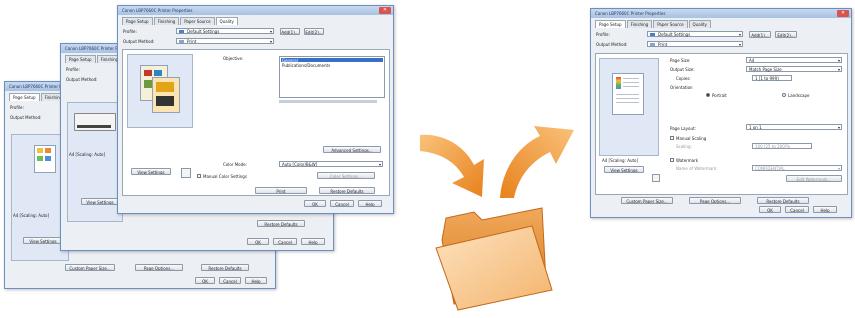 This screenshot has height=318, width=855. I want to click on objective-list: General Publications/Documents, so click(332, 77).